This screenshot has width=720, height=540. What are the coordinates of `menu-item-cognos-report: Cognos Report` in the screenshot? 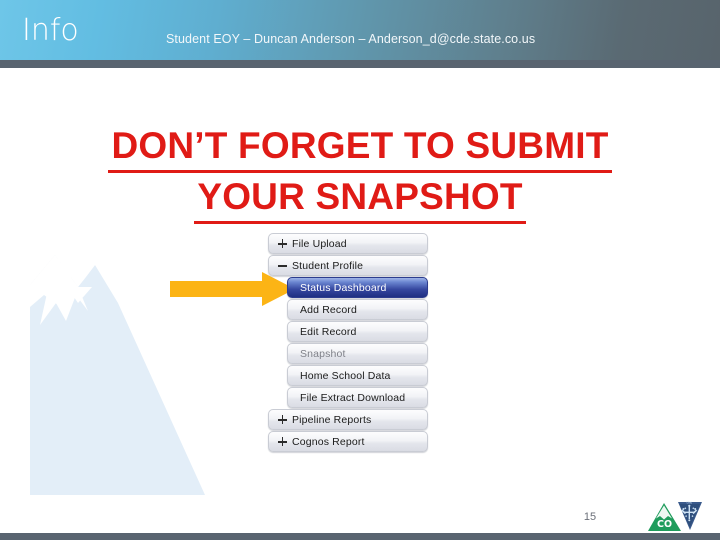 It's located at (348, 441).